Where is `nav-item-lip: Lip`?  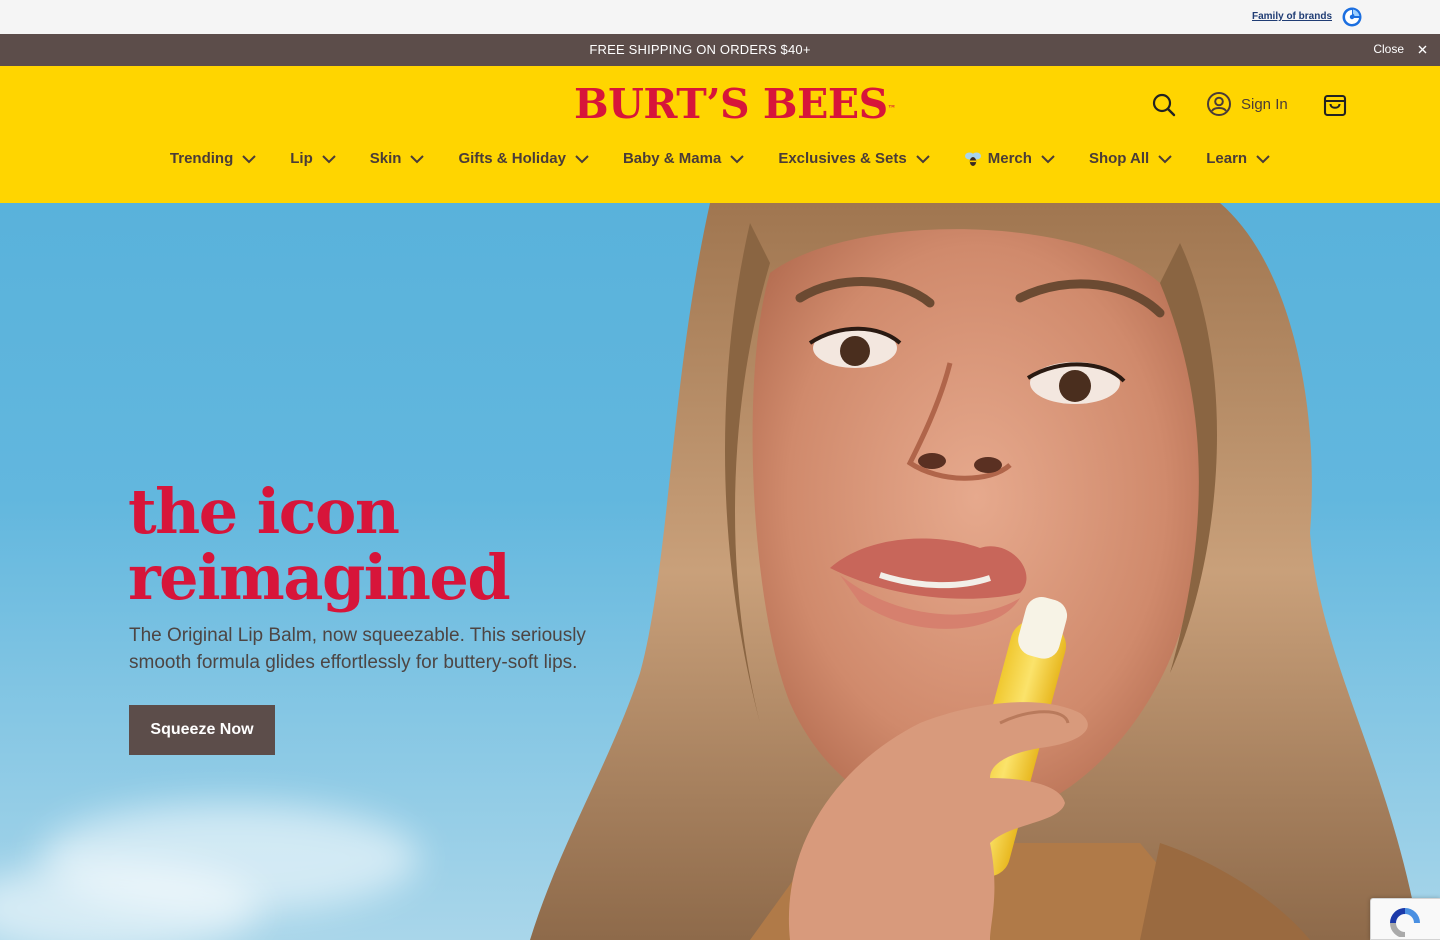 nav-item-lip: Lip is located at coordinates (313, 158).